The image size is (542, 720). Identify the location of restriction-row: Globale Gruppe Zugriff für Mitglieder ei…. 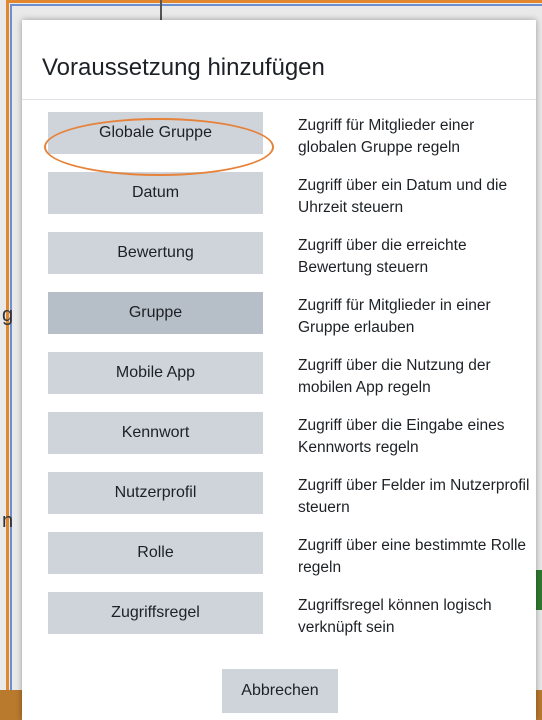
(279, 132).